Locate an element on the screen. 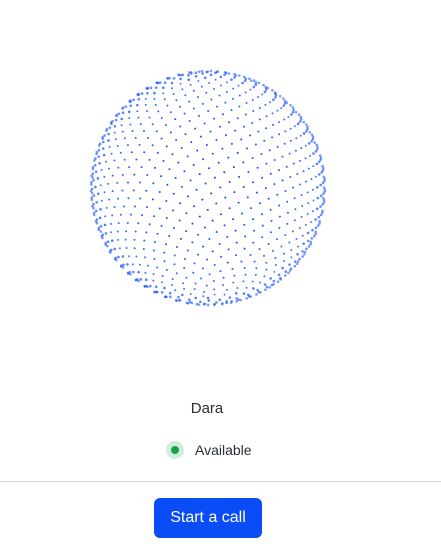 This screenshot has width=441, height=552. agent-name: Dara is located at coordinates (207, 408).